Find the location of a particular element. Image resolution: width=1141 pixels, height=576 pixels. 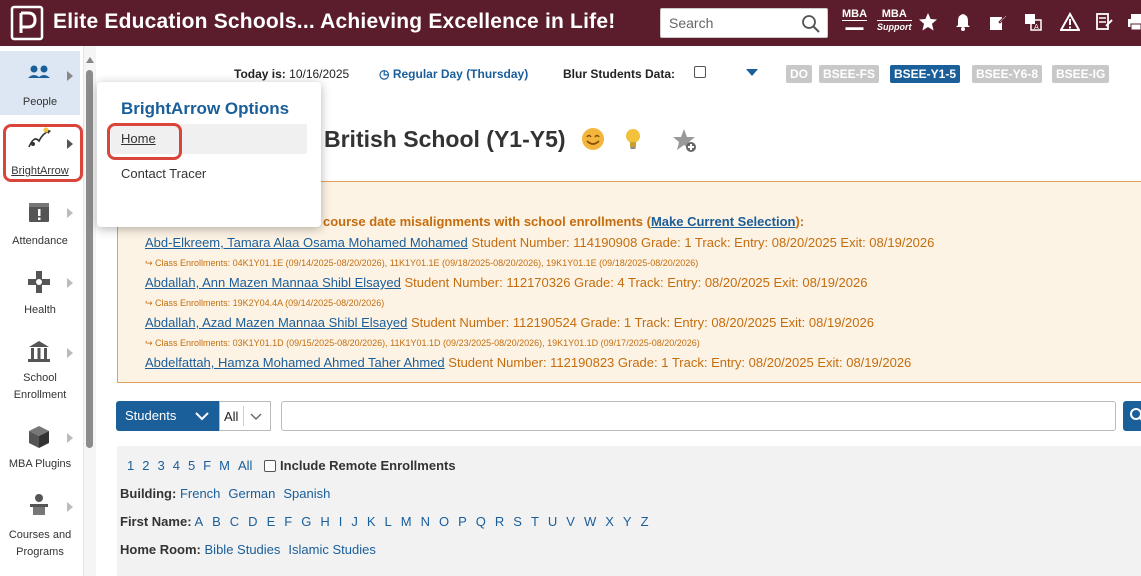

grade-link: 5 is located at coordinates (191, 465).